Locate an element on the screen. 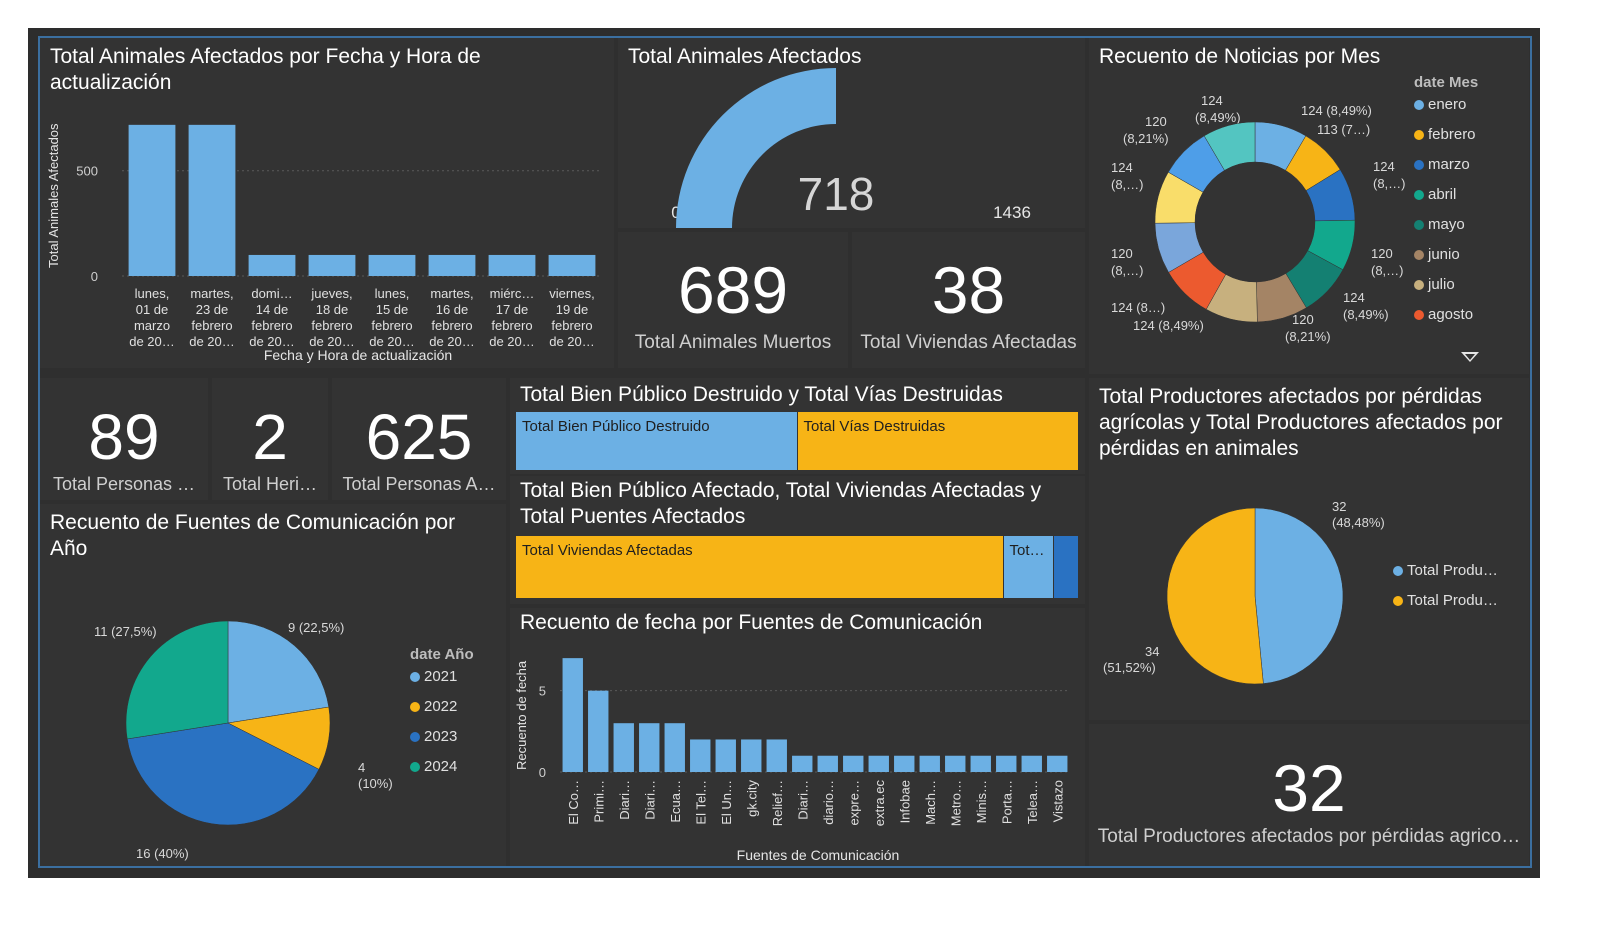 The width and height of the screenshot is (1600, 925). gauge-max-label: 1436 is located at coordinates (1012, 212).